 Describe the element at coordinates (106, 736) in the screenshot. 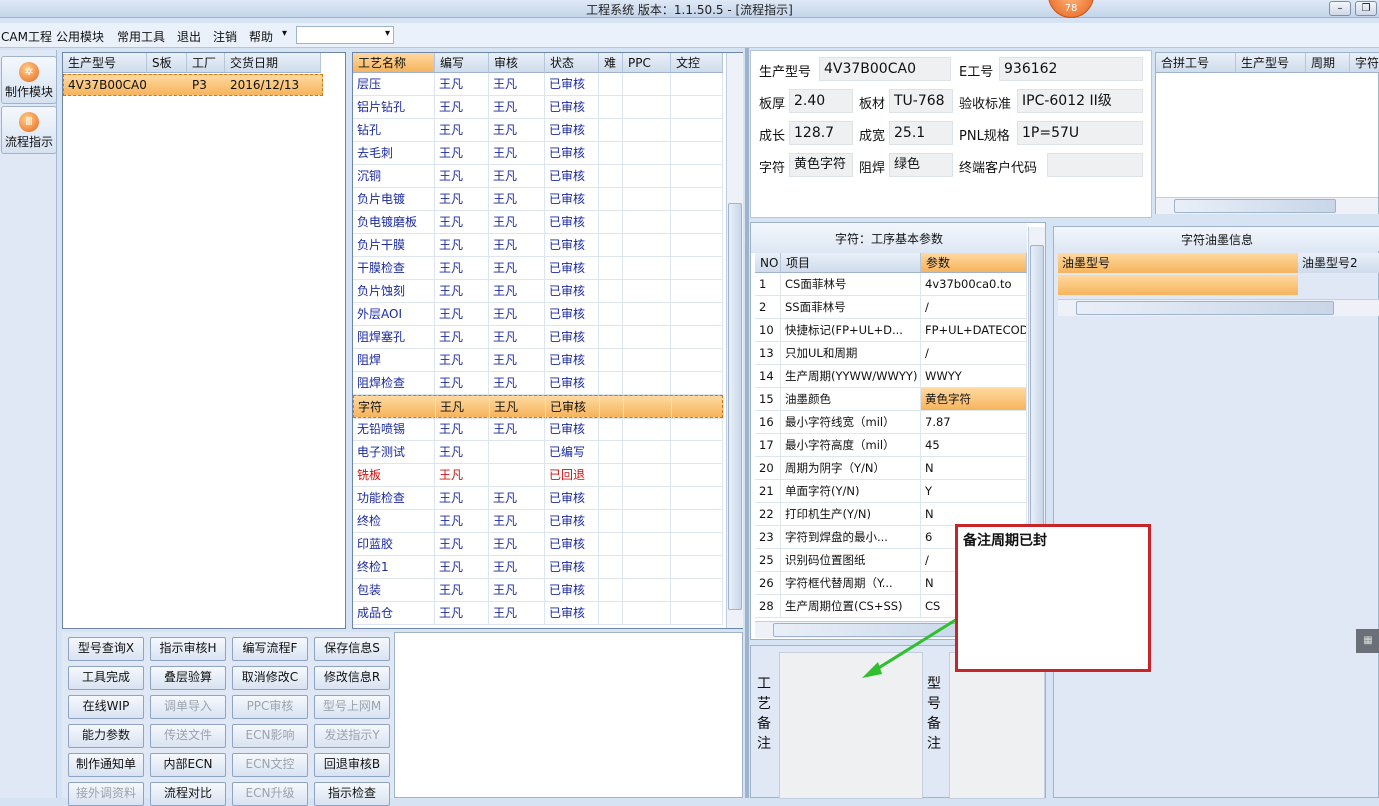

I see `cmd-button-3-0: 能力参数` at that location.